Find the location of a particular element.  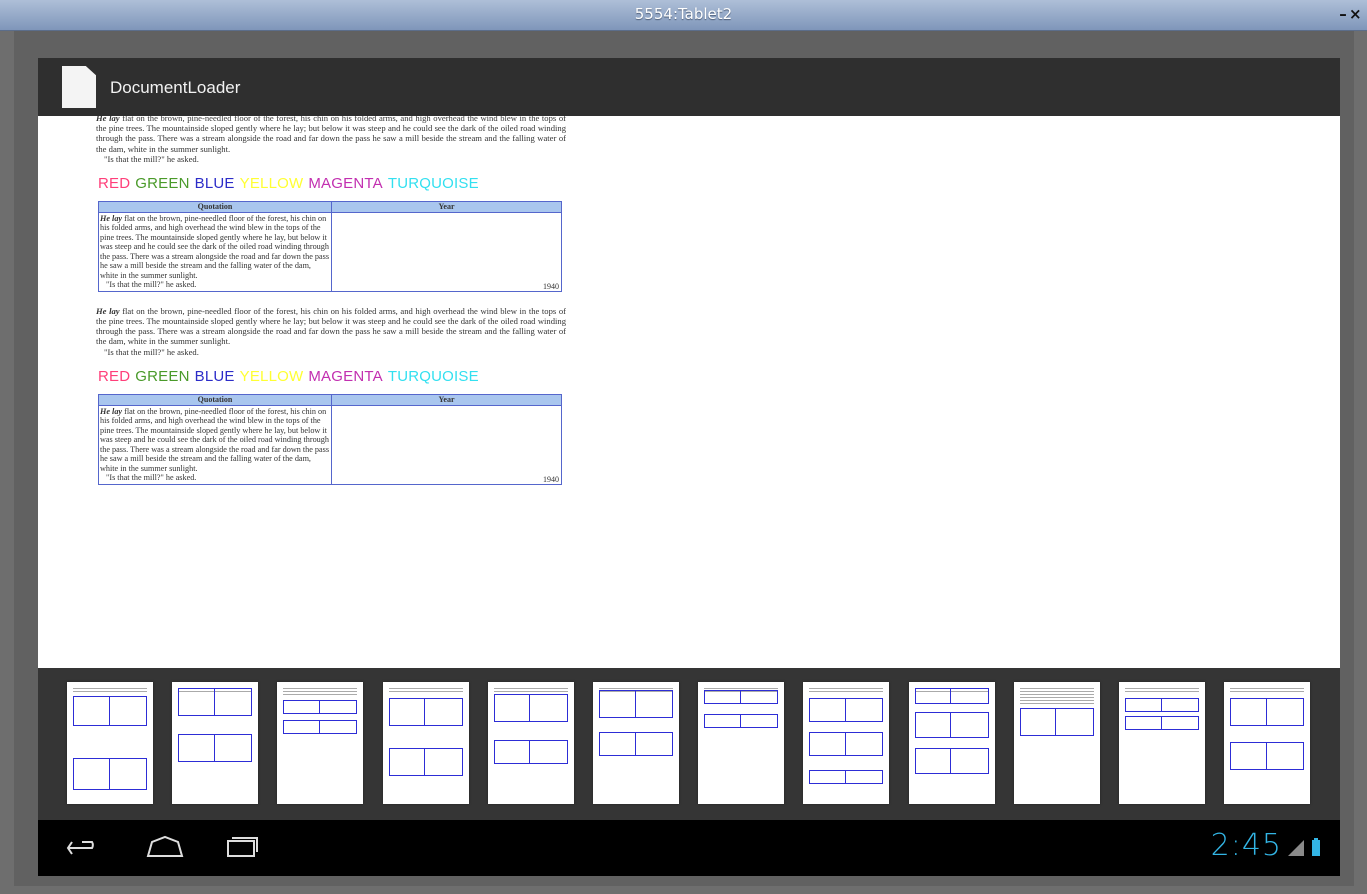

recent-apps-icon is located at coordinates (242, 847).